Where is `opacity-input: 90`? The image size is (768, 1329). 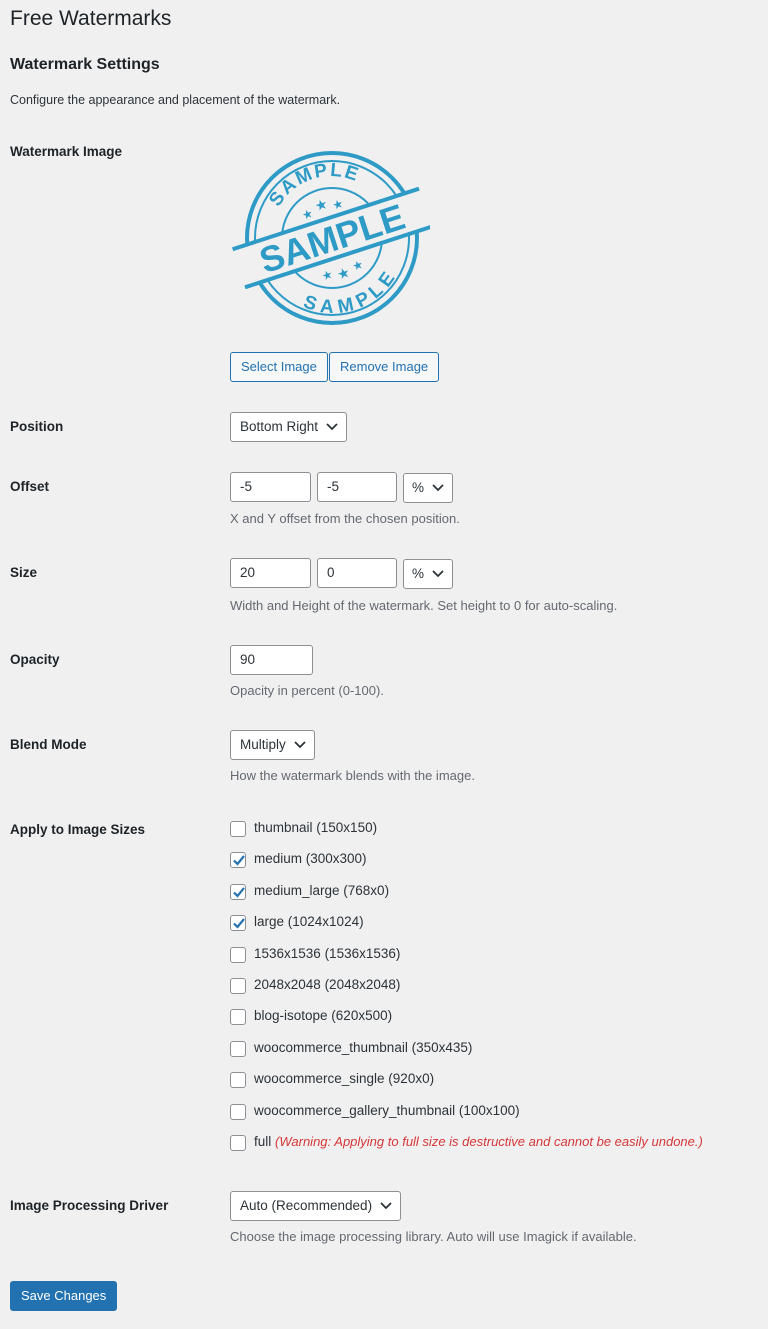
opacity-input: 90 is located at coordinates (271, 660).